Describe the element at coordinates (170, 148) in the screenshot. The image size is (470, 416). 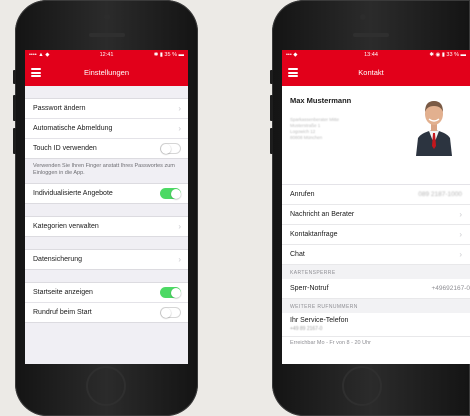
I see `touch-id-toggle` at that location.